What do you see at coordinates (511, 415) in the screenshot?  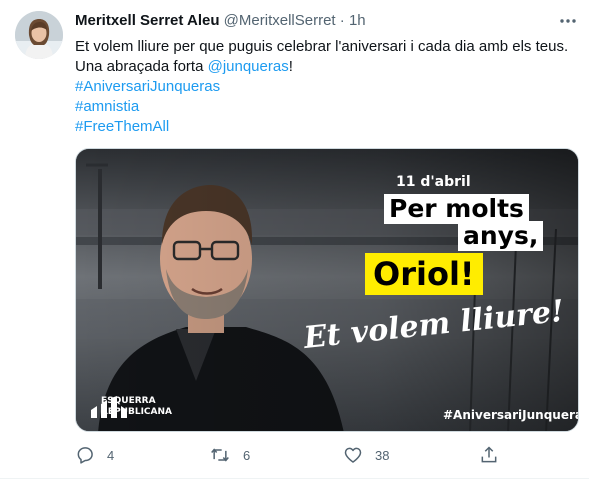 I see `image-hashtag: #AniversariJunqueras` at bounding box center [511, 415].